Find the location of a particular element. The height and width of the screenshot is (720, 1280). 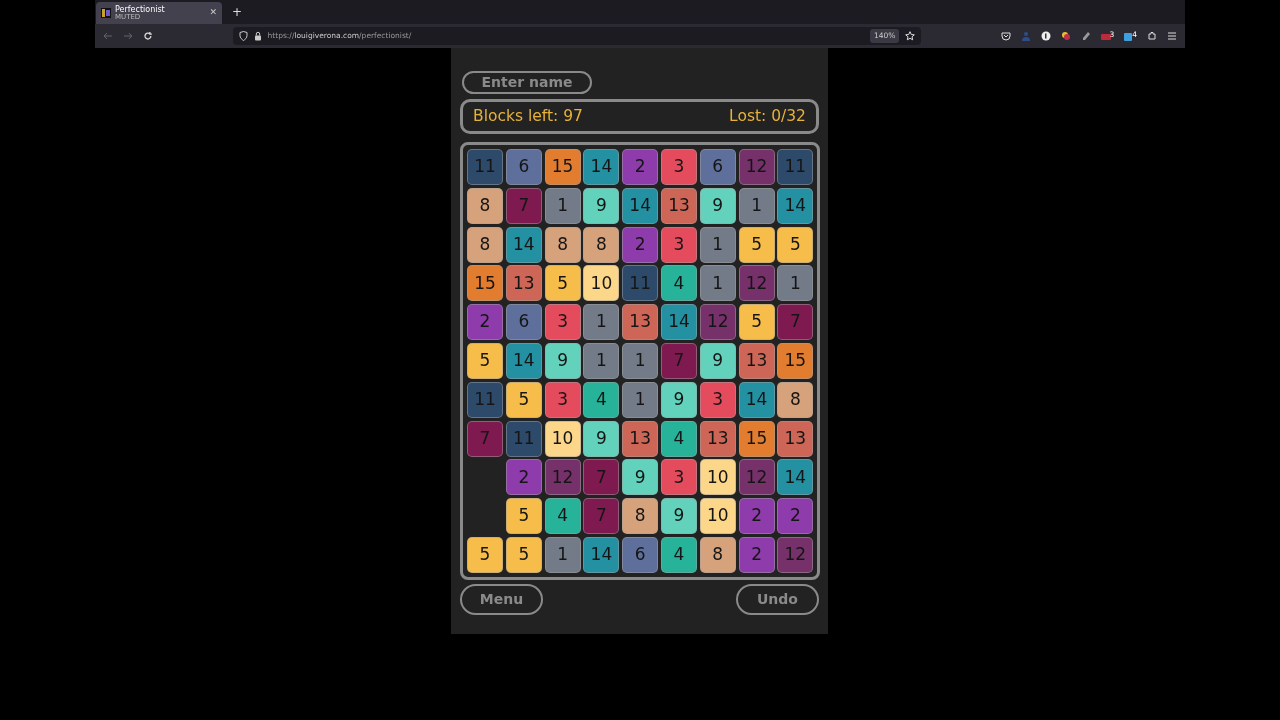

undo-button: Undo is located at coordinates (777, 599).